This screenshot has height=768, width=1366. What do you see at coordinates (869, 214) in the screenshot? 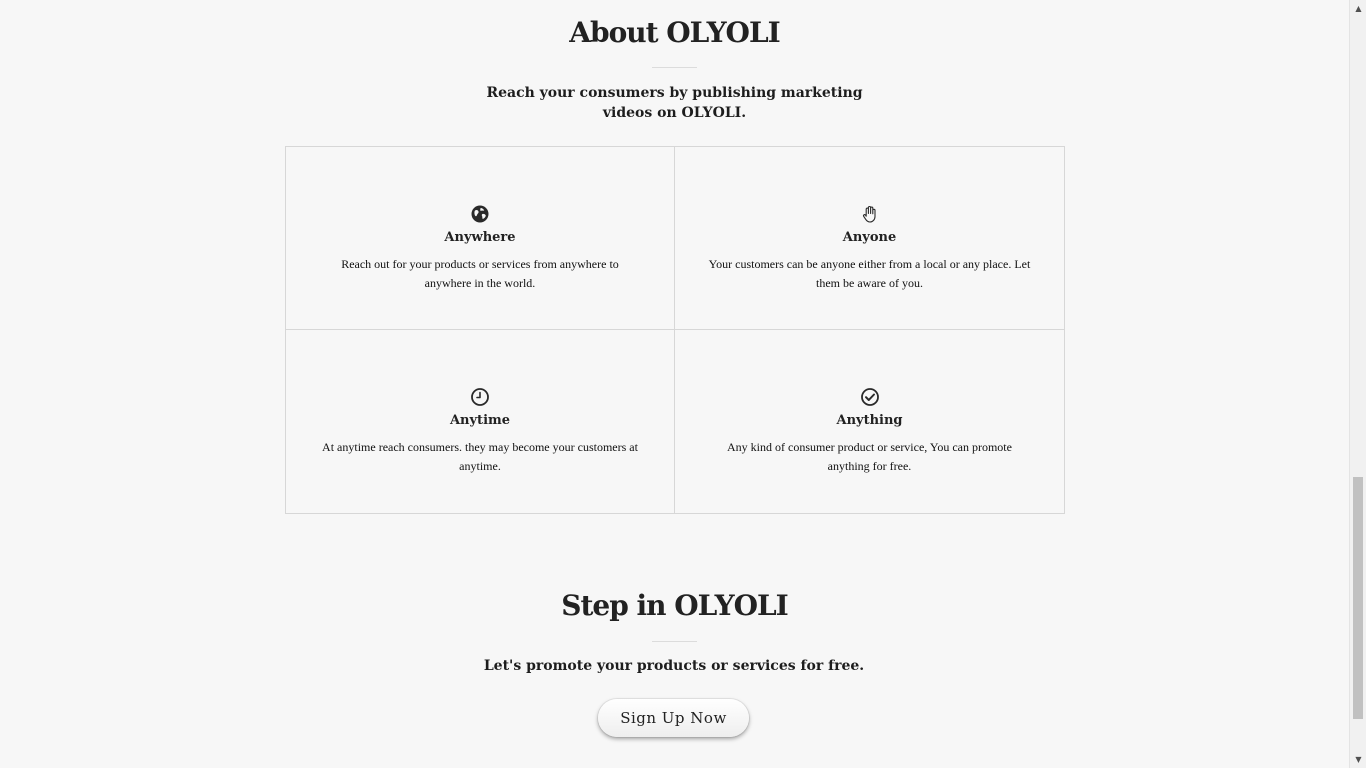
I see `hand-icon` at bounding box center [869, 214].